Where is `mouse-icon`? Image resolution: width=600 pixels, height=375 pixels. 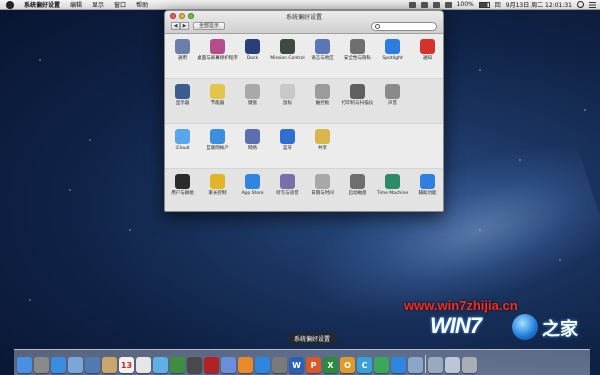
mouse-icon is located at coordinates (287, 91).